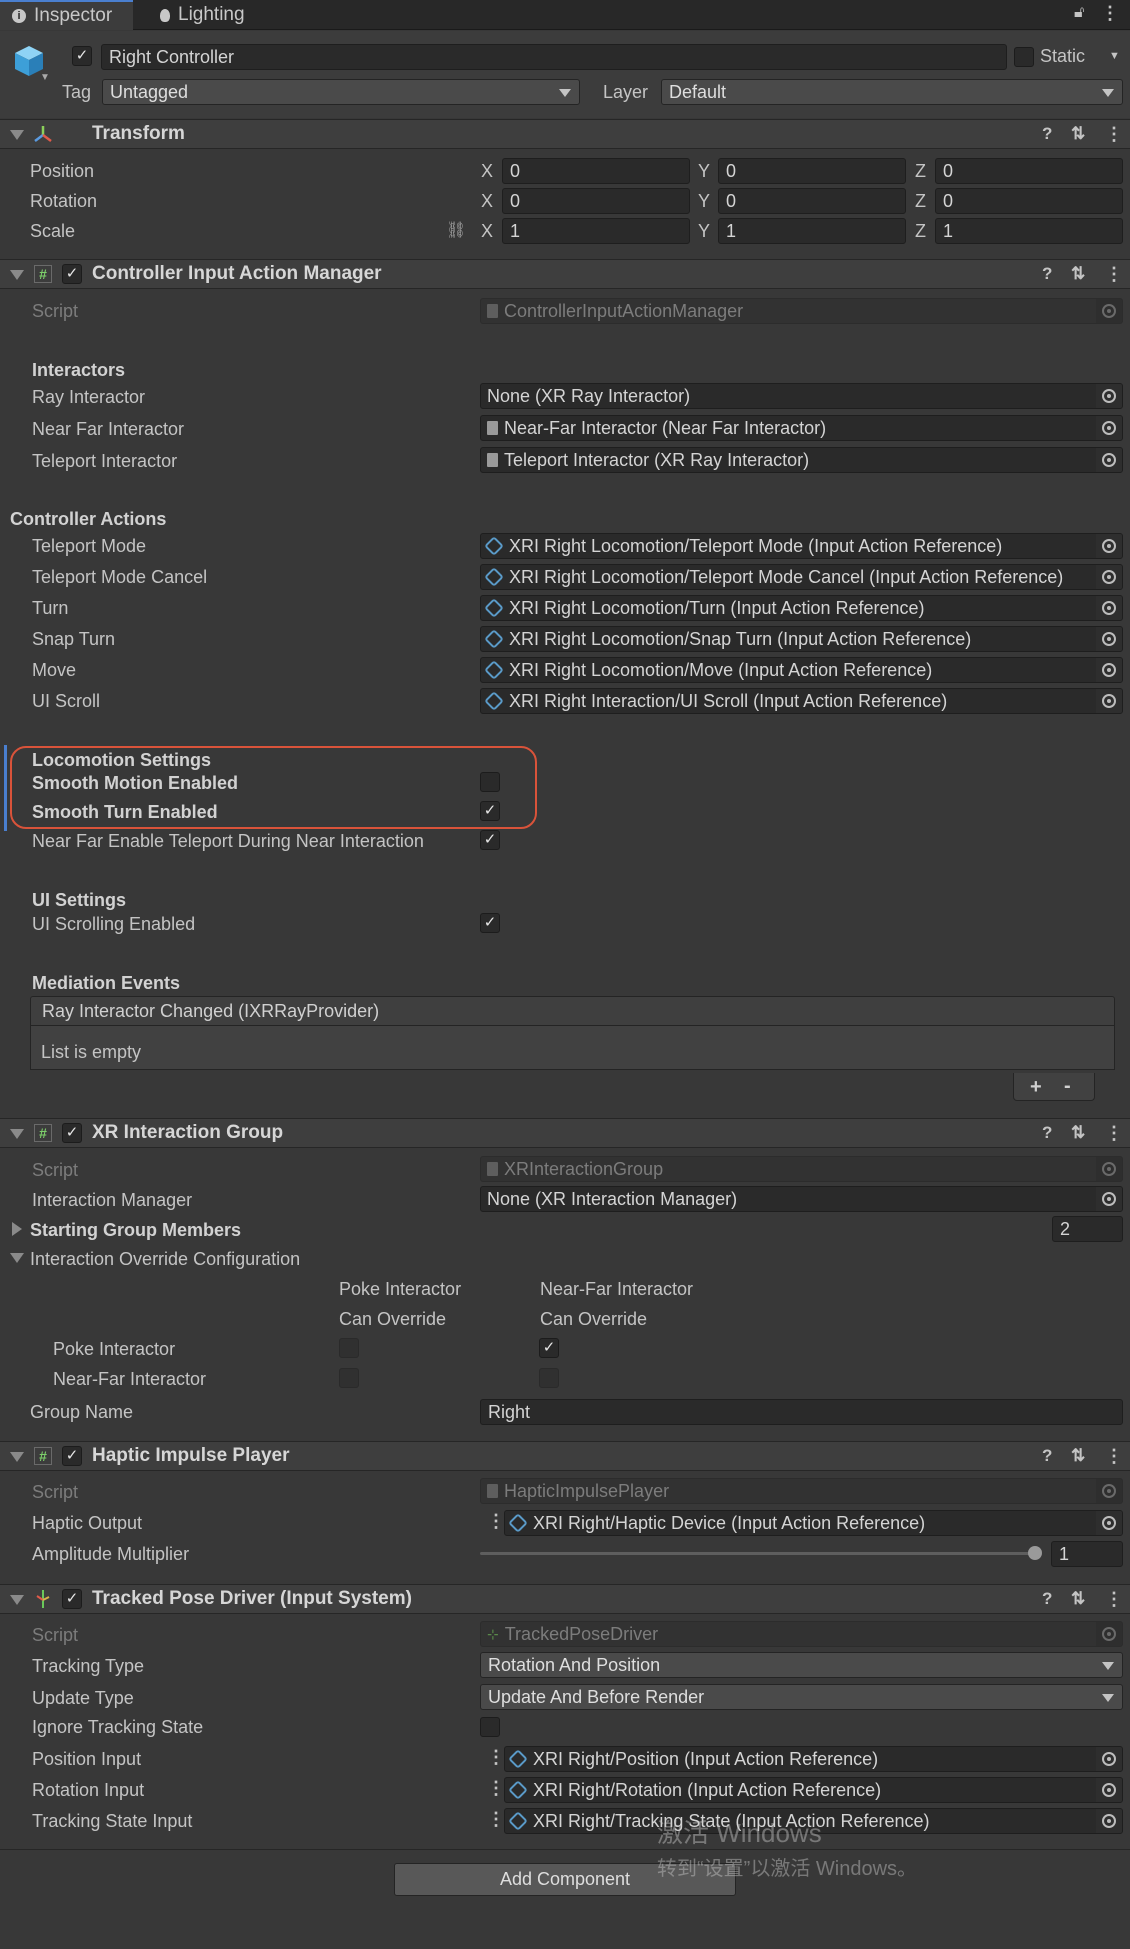  What do you see at coordinates (801, 396) in the screenshot?
I see `ray-interactor-field: None (XR Ray Interactor)` at bounding box center [801, 396].